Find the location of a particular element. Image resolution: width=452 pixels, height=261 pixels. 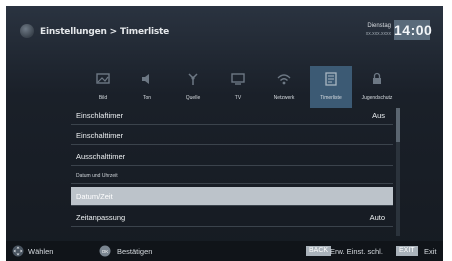

weekday: Dienstag is located at coordinates (379, 26).